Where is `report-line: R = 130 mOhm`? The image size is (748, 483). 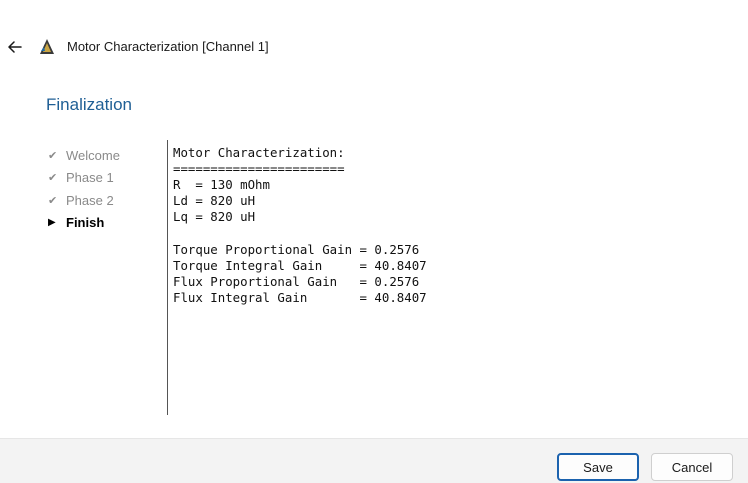 report-line: R = 130 mOhm is located at coordinates (221, 185).